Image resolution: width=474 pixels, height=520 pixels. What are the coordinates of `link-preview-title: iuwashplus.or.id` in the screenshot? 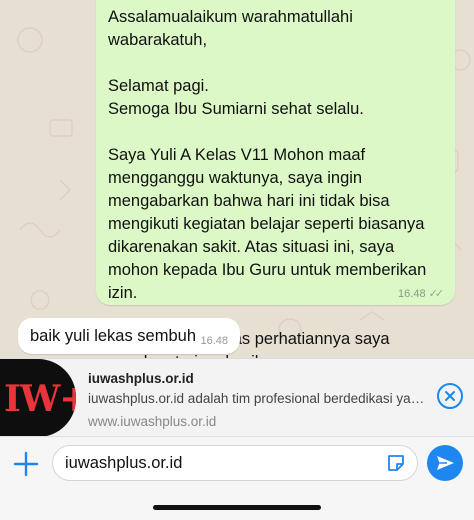 It's located at (141, 378).